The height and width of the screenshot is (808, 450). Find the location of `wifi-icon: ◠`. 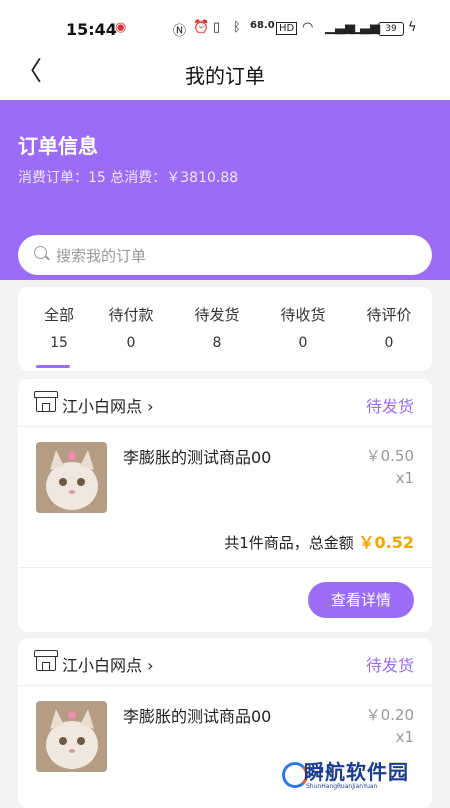

wifi-icon: ◠ is located at coordinates (308, 27).